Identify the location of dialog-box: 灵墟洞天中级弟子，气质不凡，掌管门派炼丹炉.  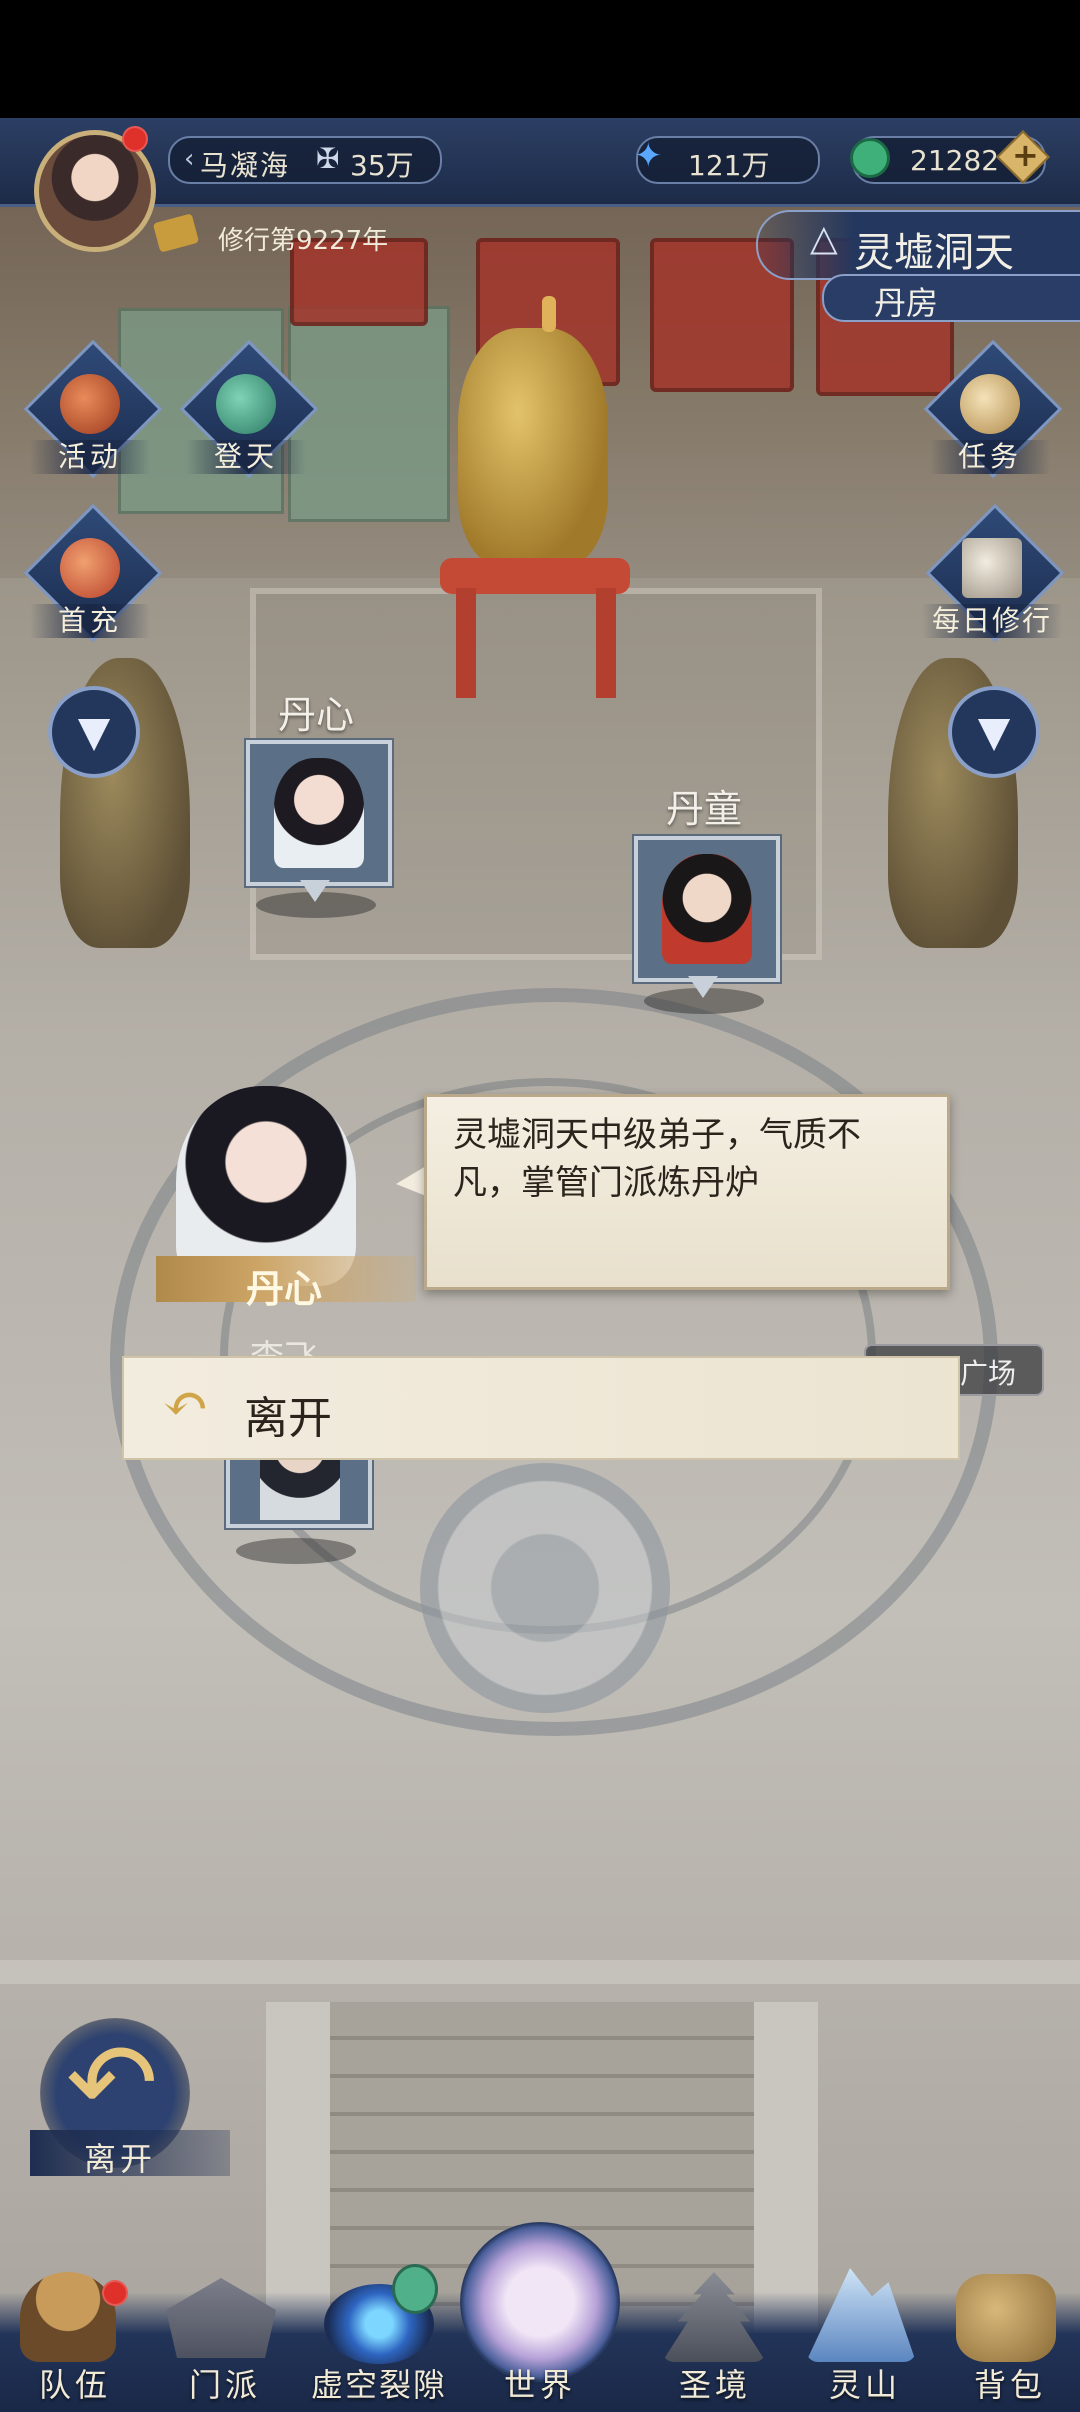
(687, 1192).